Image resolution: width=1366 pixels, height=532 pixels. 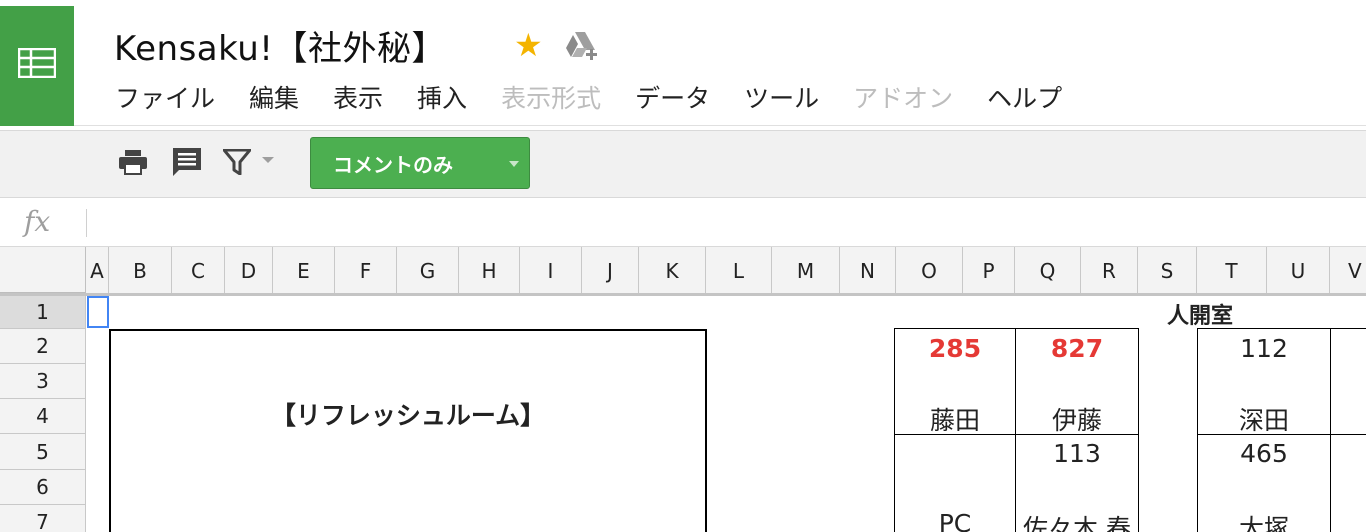 I want to click on menu-file: ファイル, so click(x=165, y=97).